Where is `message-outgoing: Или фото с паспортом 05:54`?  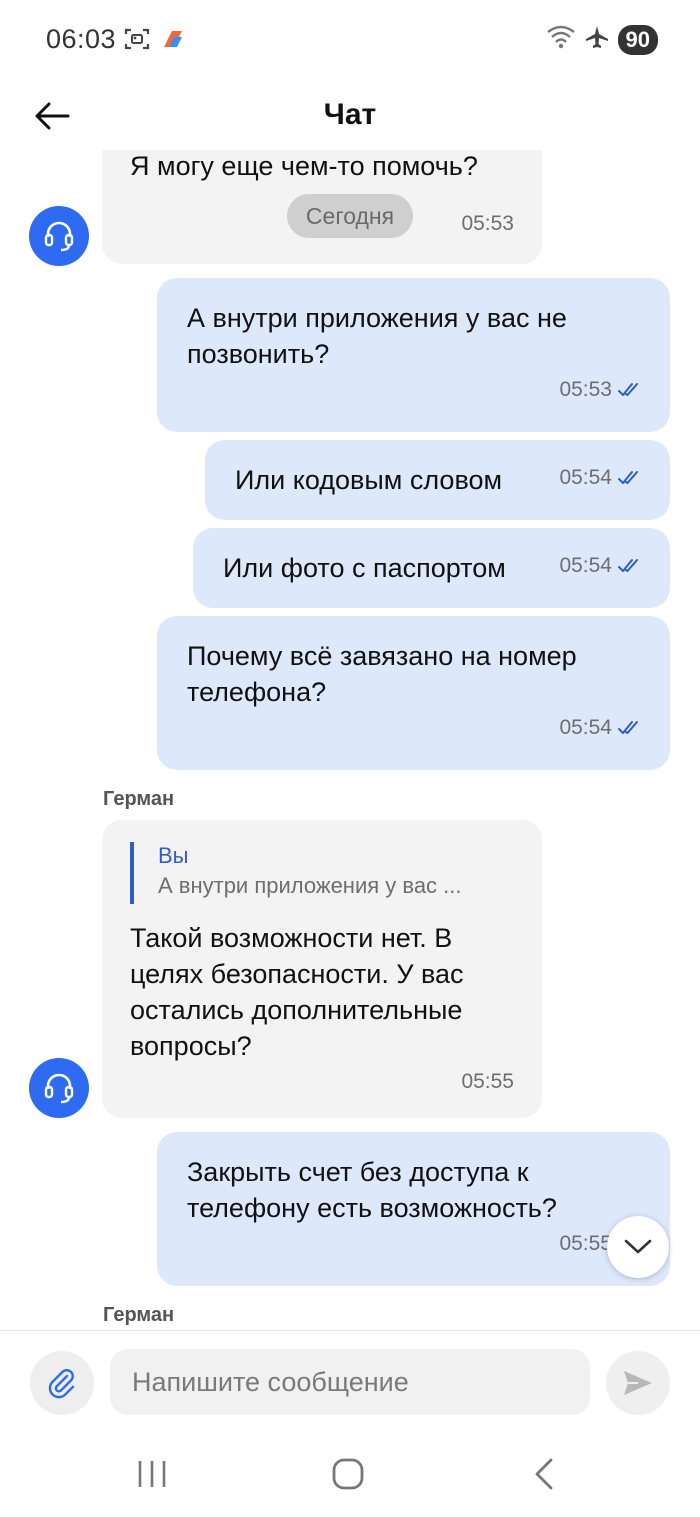 message-outgoing: Или фото с паспортом 05:54 is located at coordinates (431, 568).